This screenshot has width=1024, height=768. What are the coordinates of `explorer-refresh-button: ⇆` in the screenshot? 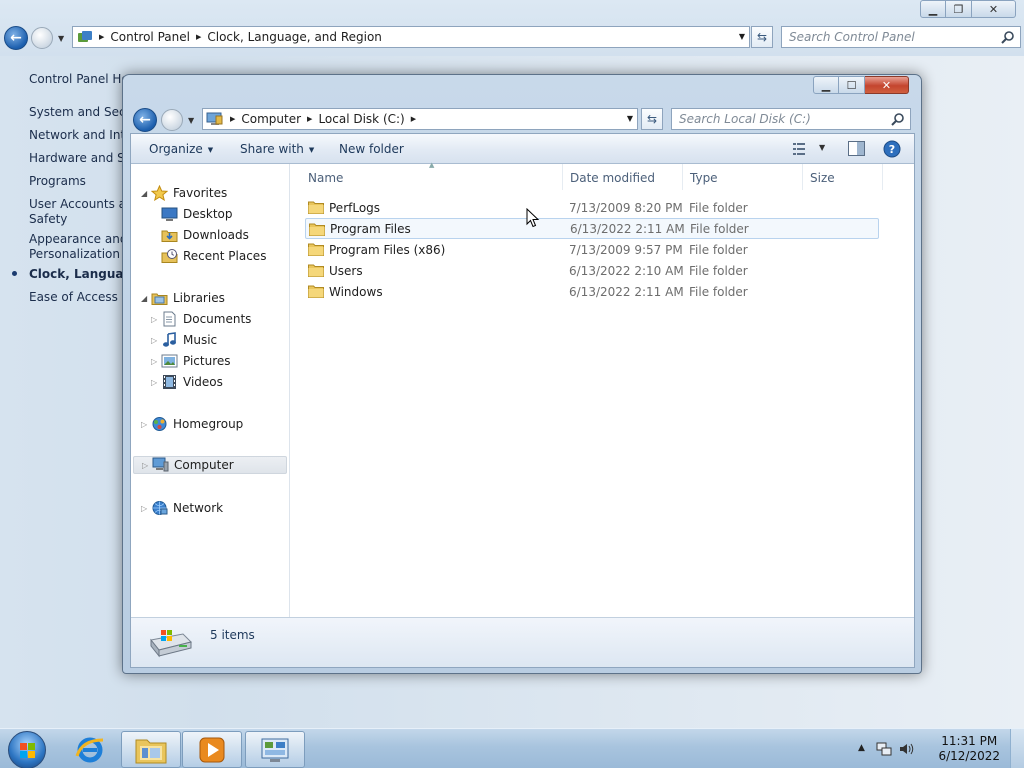 It's located at (652, 119).